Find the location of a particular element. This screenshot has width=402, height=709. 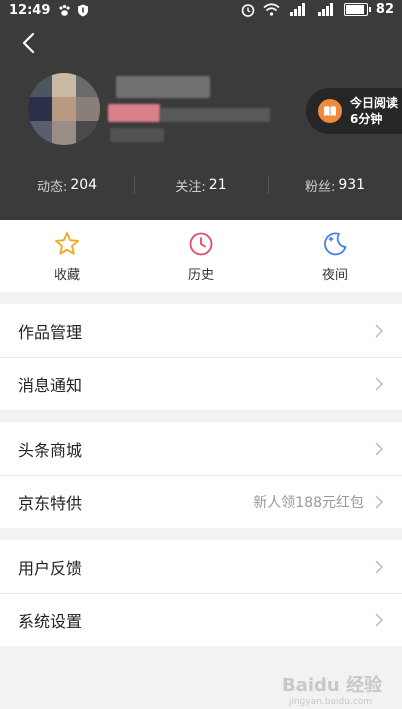

watermark: Baidu 经验 is located at coordinates (331, 685).